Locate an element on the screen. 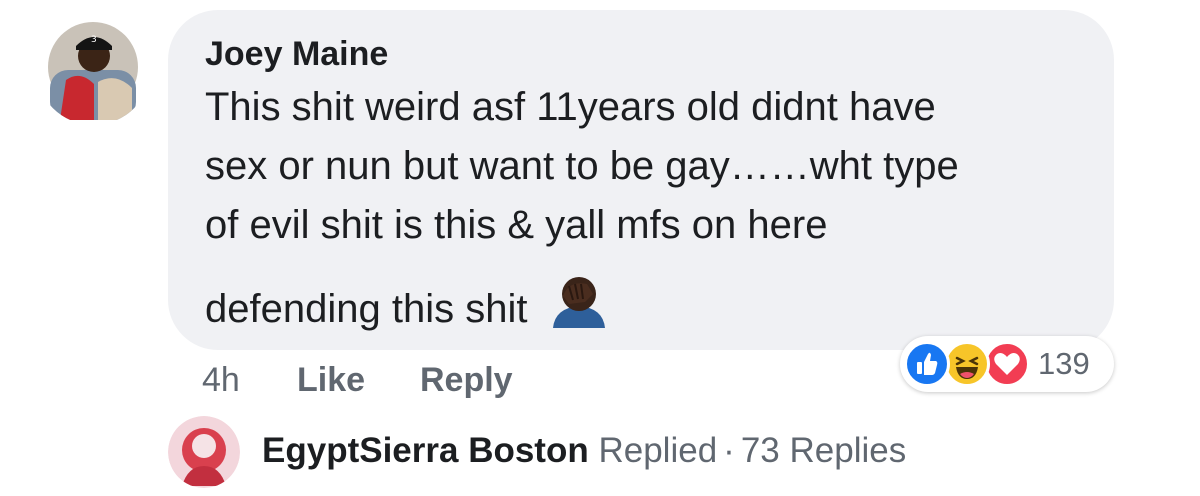 The height and width of the screenshot is (496, 1200). comment-text-line: of evil shit is this & yall mfs on here is located at coordinates (516, 225).